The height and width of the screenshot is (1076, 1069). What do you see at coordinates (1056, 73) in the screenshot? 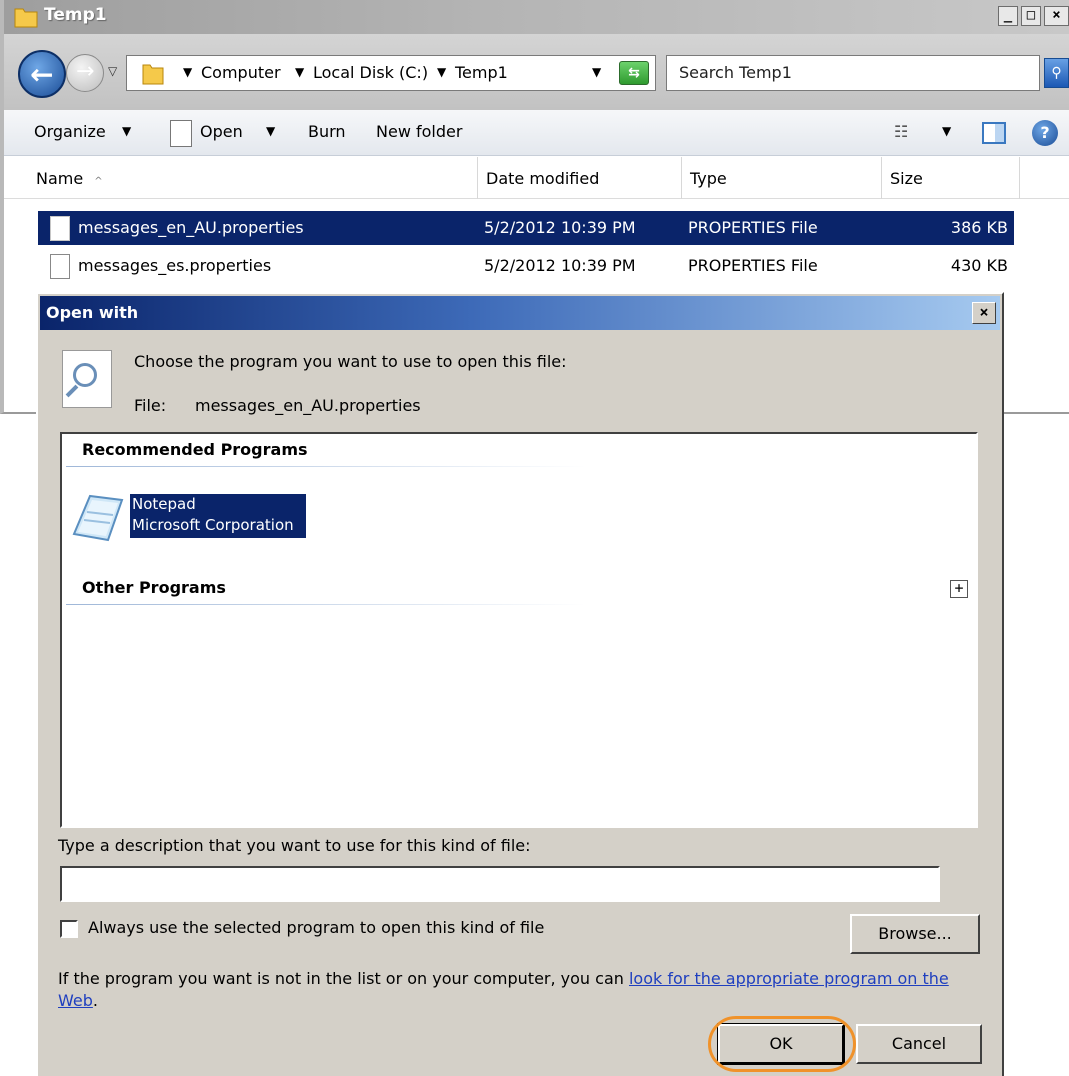
I see `search-icon: ⚲` at bounding box center [1056, 73].